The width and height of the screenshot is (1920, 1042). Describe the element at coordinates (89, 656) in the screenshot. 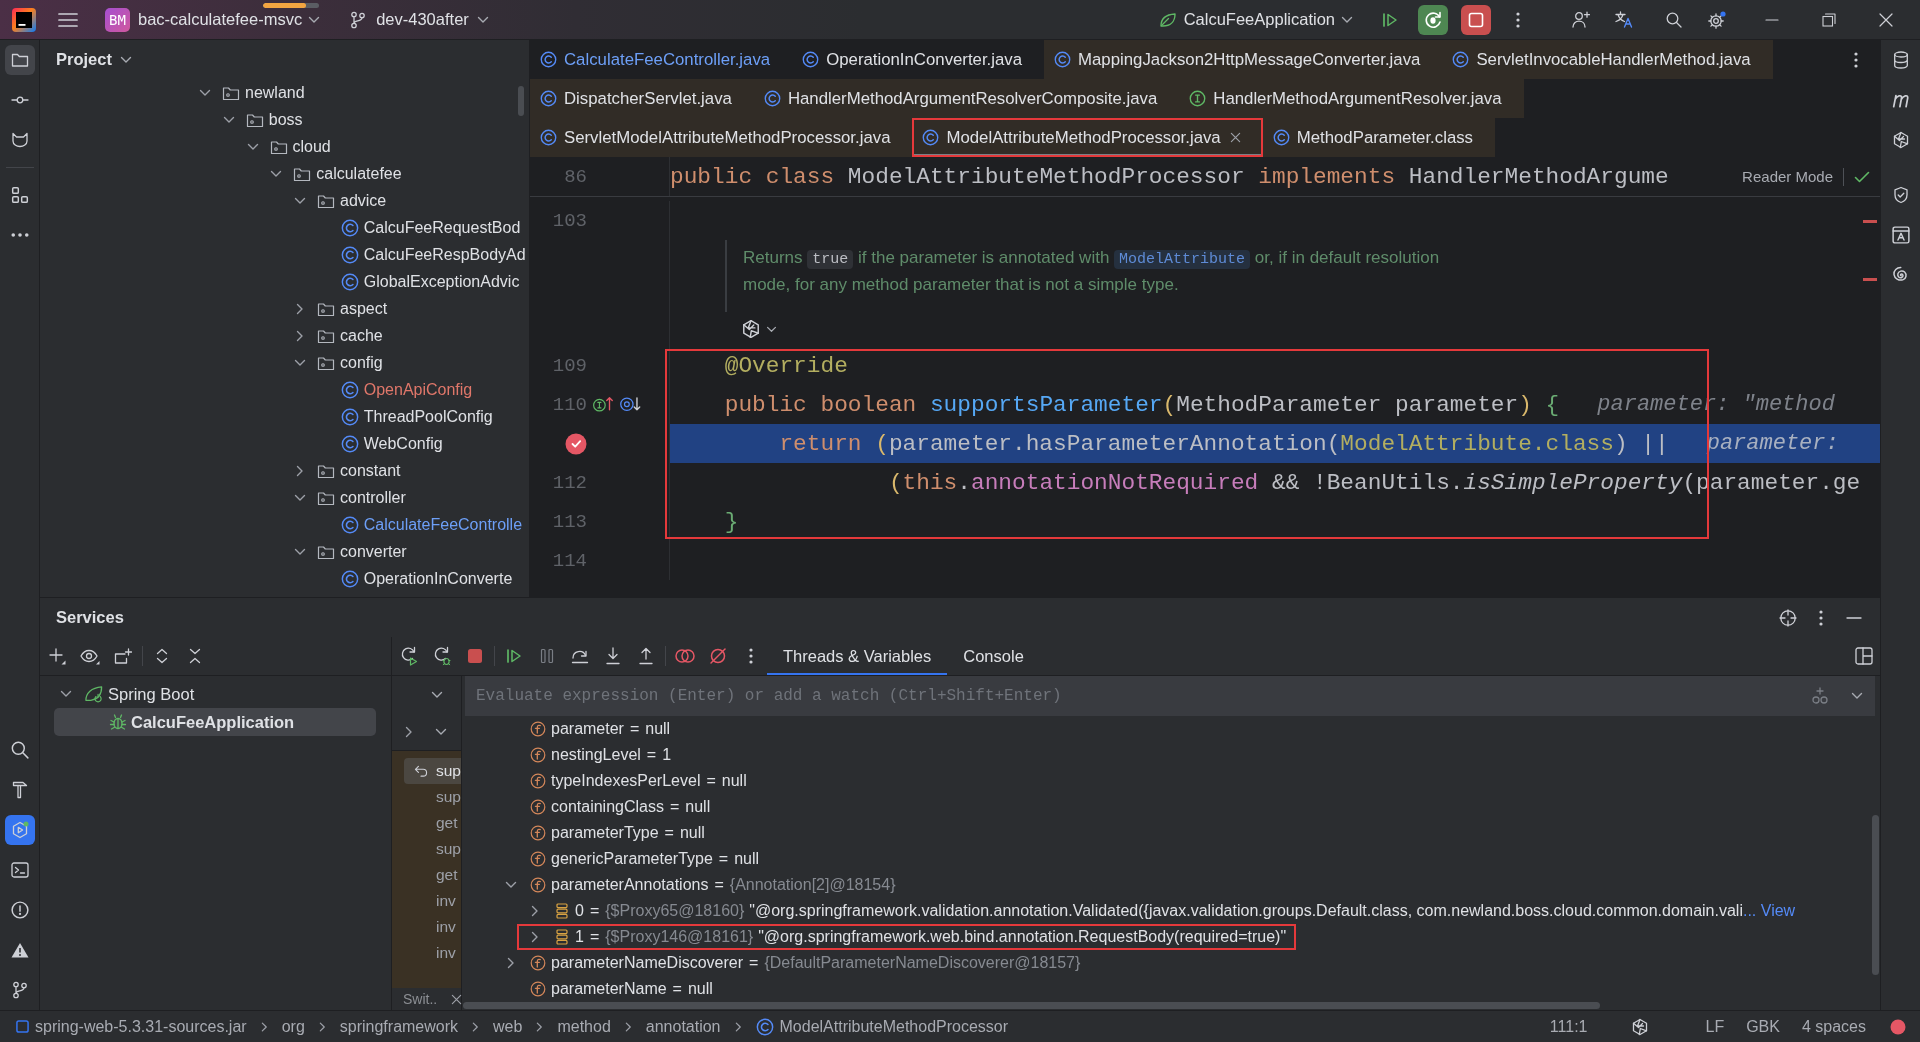

I see `eye-icon` at that location.